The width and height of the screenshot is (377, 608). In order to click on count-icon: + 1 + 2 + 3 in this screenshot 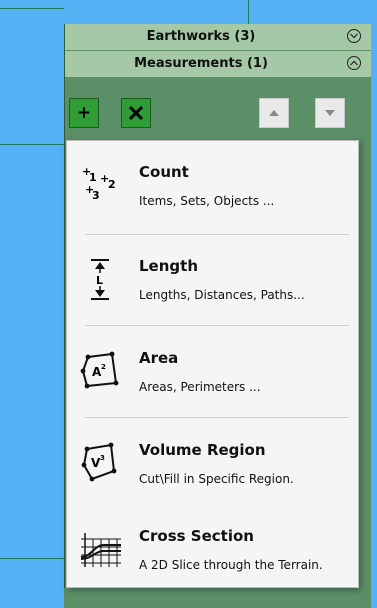, I will do `click(99, 183)`.